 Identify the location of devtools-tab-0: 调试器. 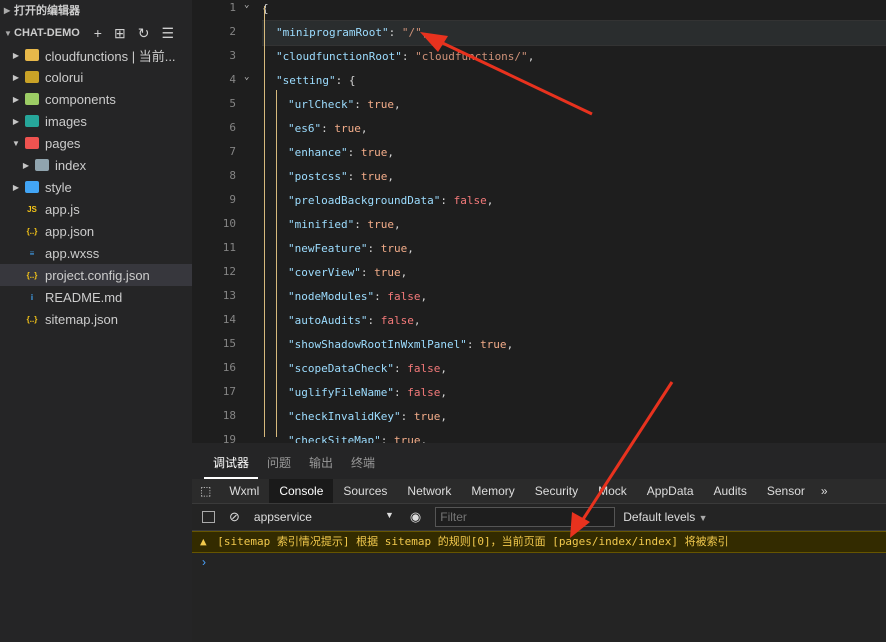
(231, 466).